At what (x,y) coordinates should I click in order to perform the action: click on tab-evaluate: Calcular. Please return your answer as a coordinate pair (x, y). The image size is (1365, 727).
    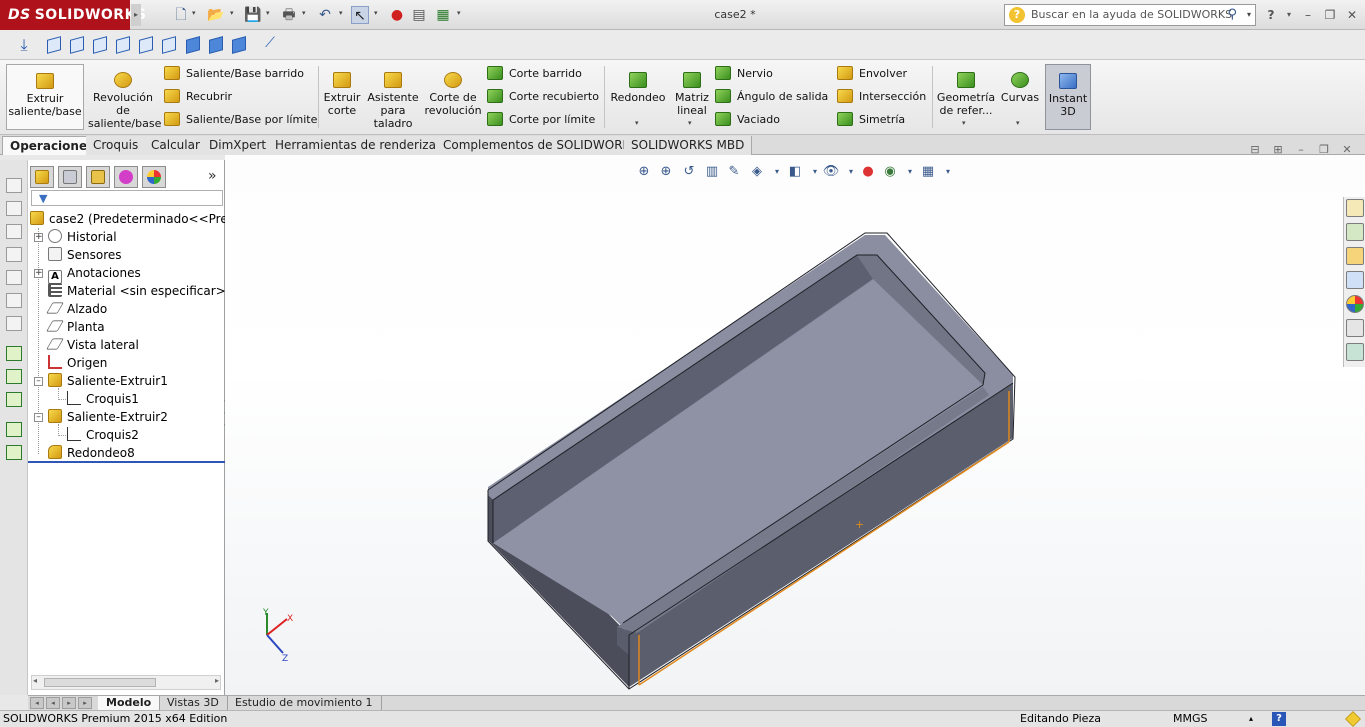
    Looking at the image, I should click on (176, 145).